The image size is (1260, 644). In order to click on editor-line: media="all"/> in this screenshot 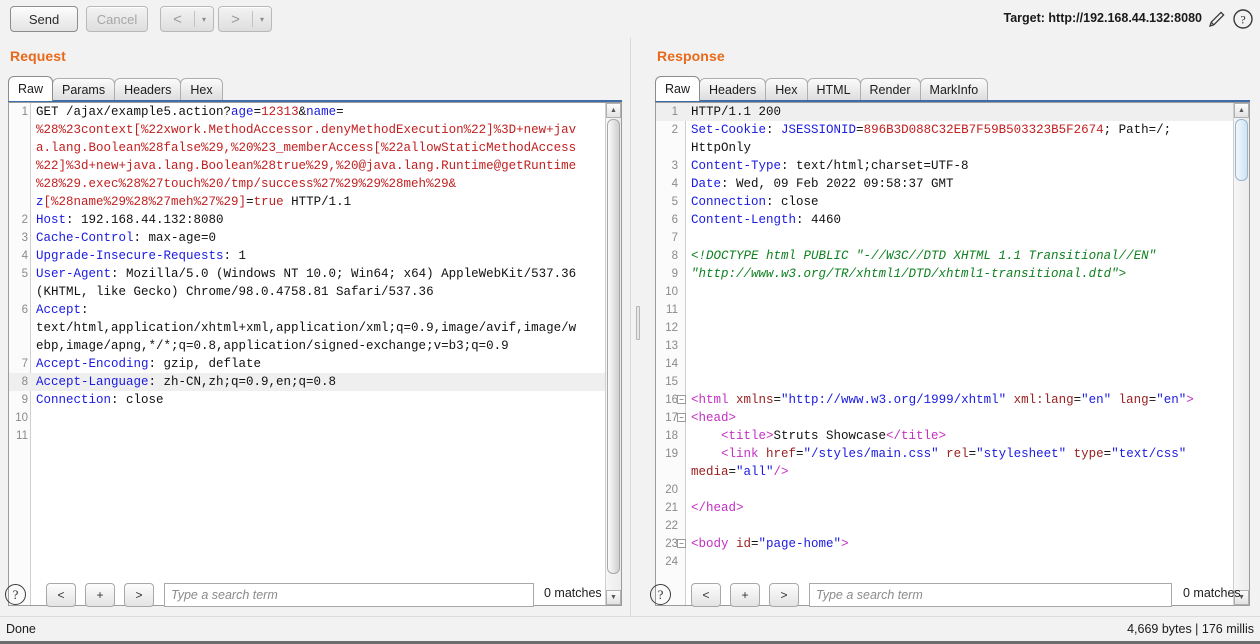, I will do `click(952, 472)`.